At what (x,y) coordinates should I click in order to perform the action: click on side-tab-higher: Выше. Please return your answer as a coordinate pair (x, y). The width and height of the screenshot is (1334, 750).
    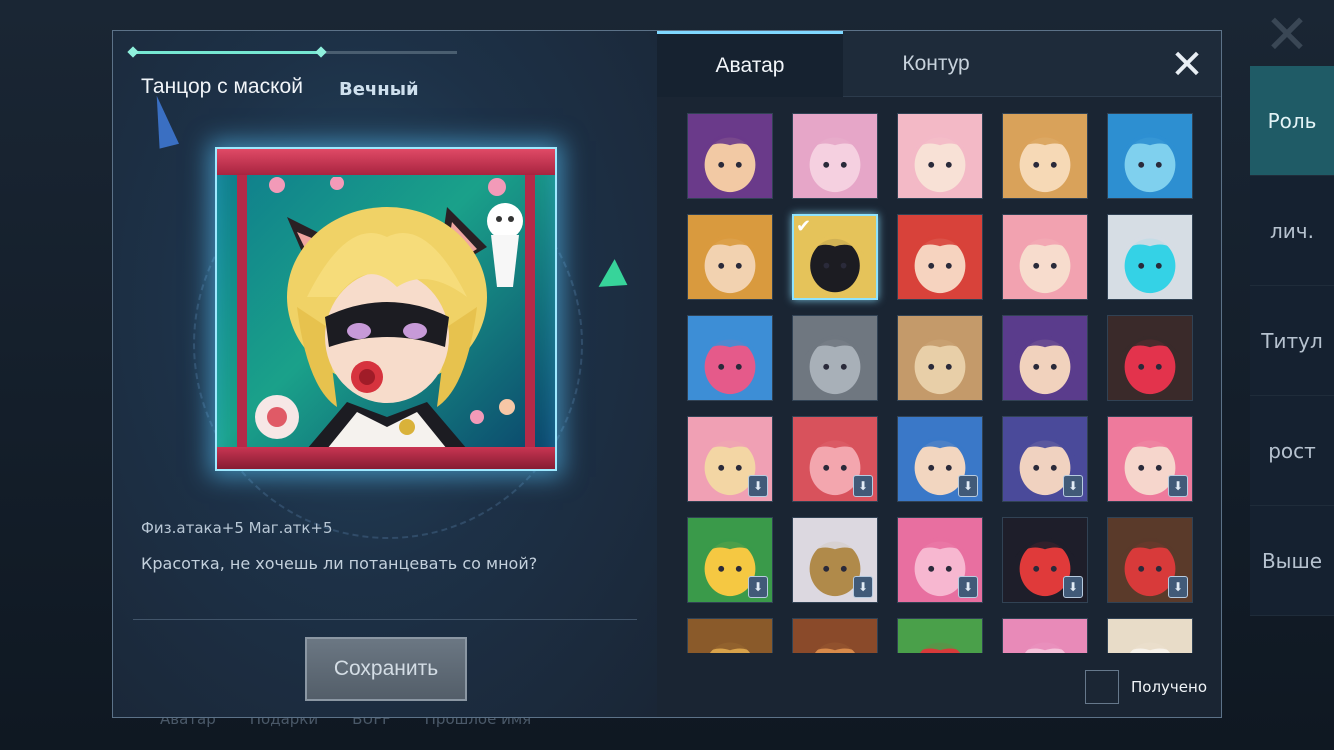
    Looking at the image, I should click on (1292, 561).